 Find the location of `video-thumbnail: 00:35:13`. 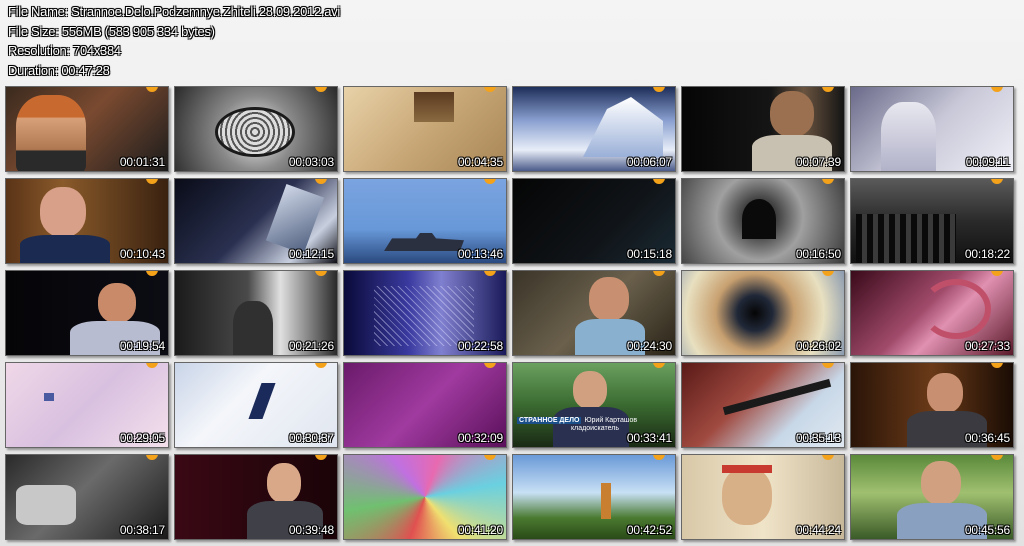

video-thumbnail: 00:35:13 is located at coordinates (763, 405).